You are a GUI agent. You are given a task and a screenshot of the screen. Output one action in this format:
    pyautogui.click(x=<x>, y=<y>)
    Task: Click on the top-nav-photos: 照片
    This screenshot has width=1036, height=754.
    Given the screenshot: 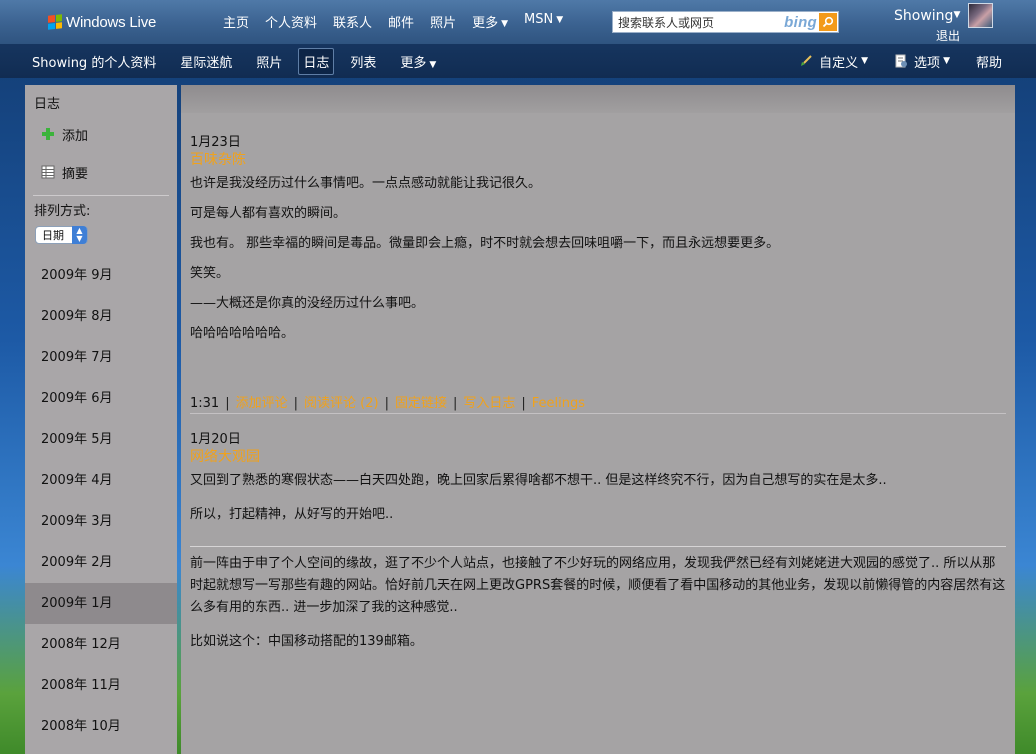 What is the action you would take?
    pyautogui.click(x=443, y=21)
    